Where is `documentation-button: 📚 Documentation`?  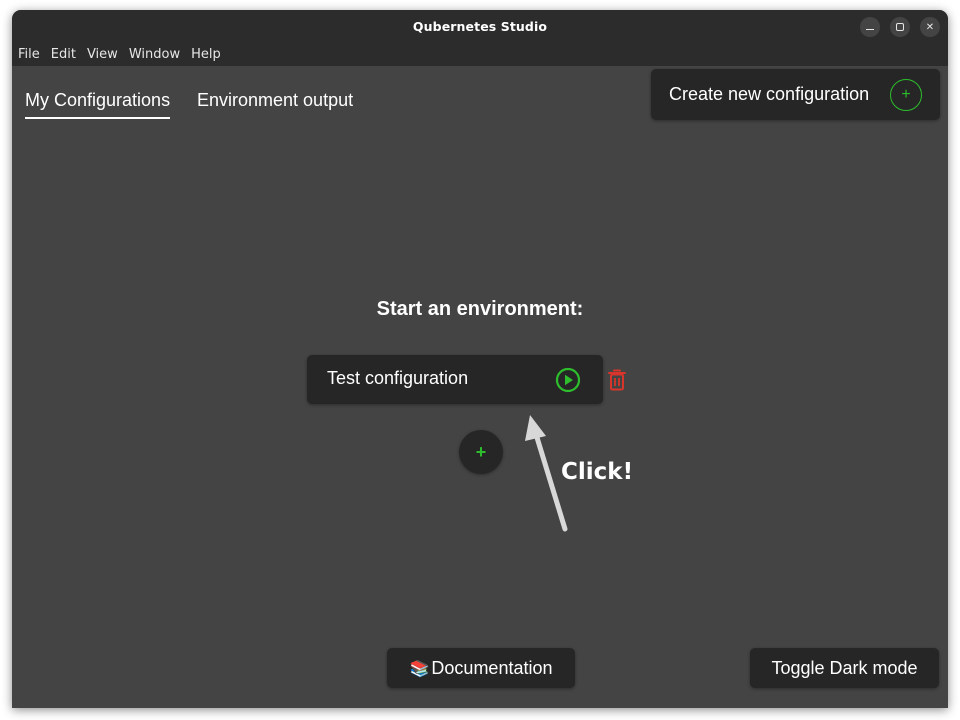 documentation-button: 📚 Documentation is located at coordinates (481, 668).